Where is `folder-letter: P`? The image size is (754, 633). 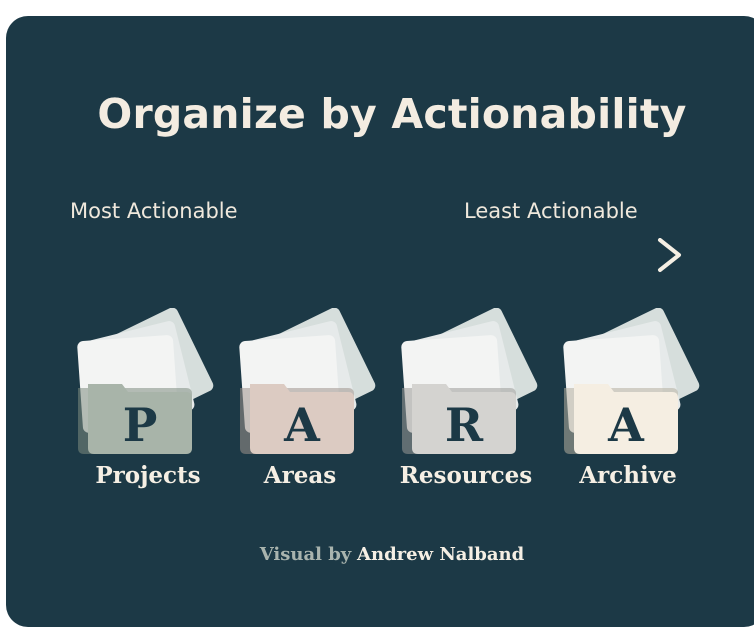
folder-letter: P is located at coordinates (140, 425).